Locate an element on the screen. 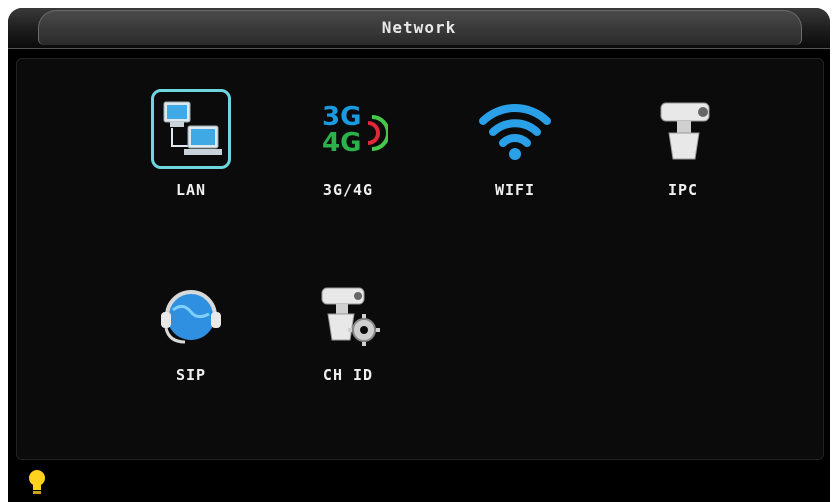 The width and height of the screenshot is (833, 502). lightbulb-icon is located at coordinates (37, 482).